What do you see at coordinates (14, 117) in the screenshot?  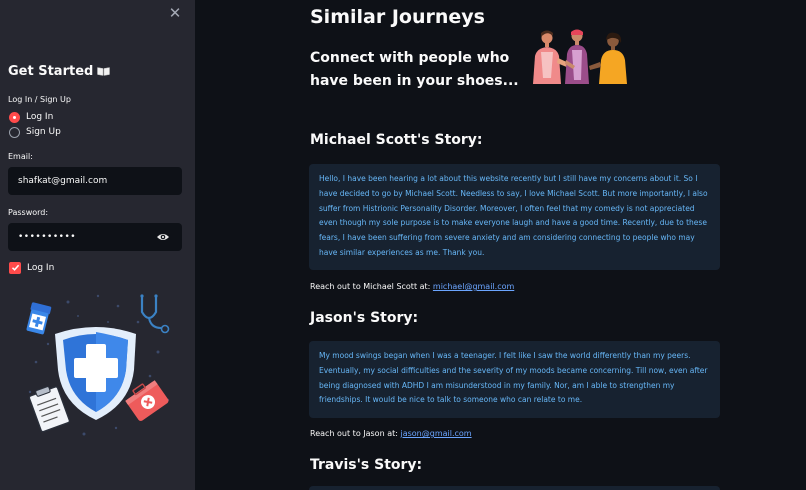 I see `radio-log-in-indicator` at bounding box center [14, 117].